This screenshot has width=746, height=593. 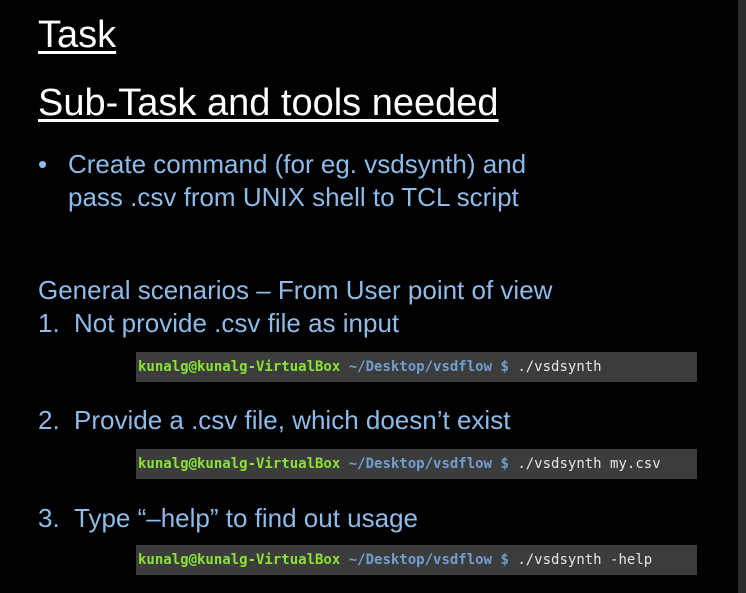 What do you see at coordinates (589, 464) in the screenshot?
I see `terminal-command: ./vsdsynth my.csv` at bounding box center [589, 464].